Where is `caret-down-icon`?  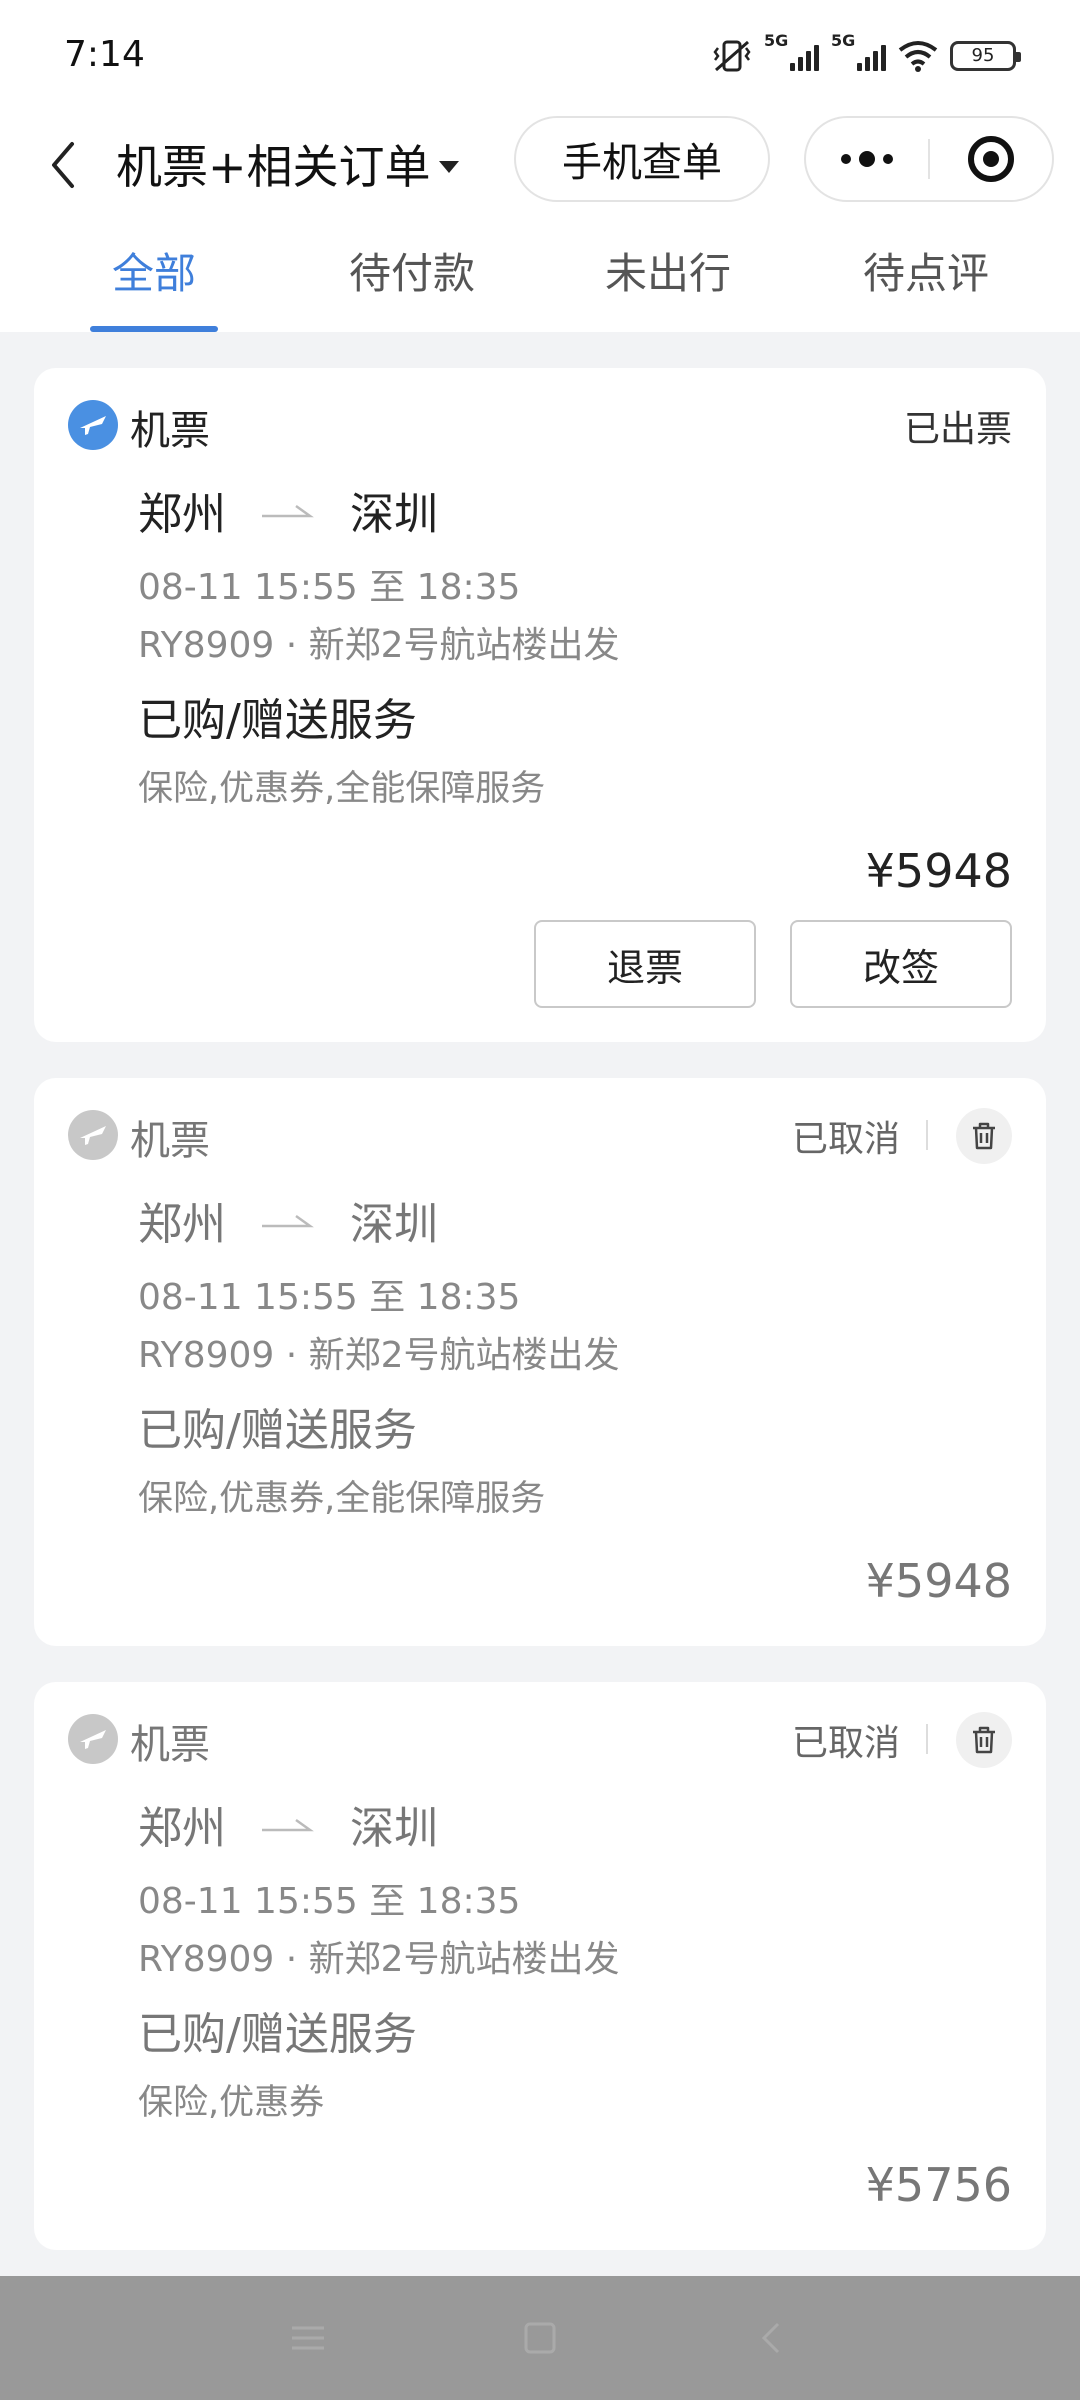
caret-down-icon is located at coordinates (448, 167).